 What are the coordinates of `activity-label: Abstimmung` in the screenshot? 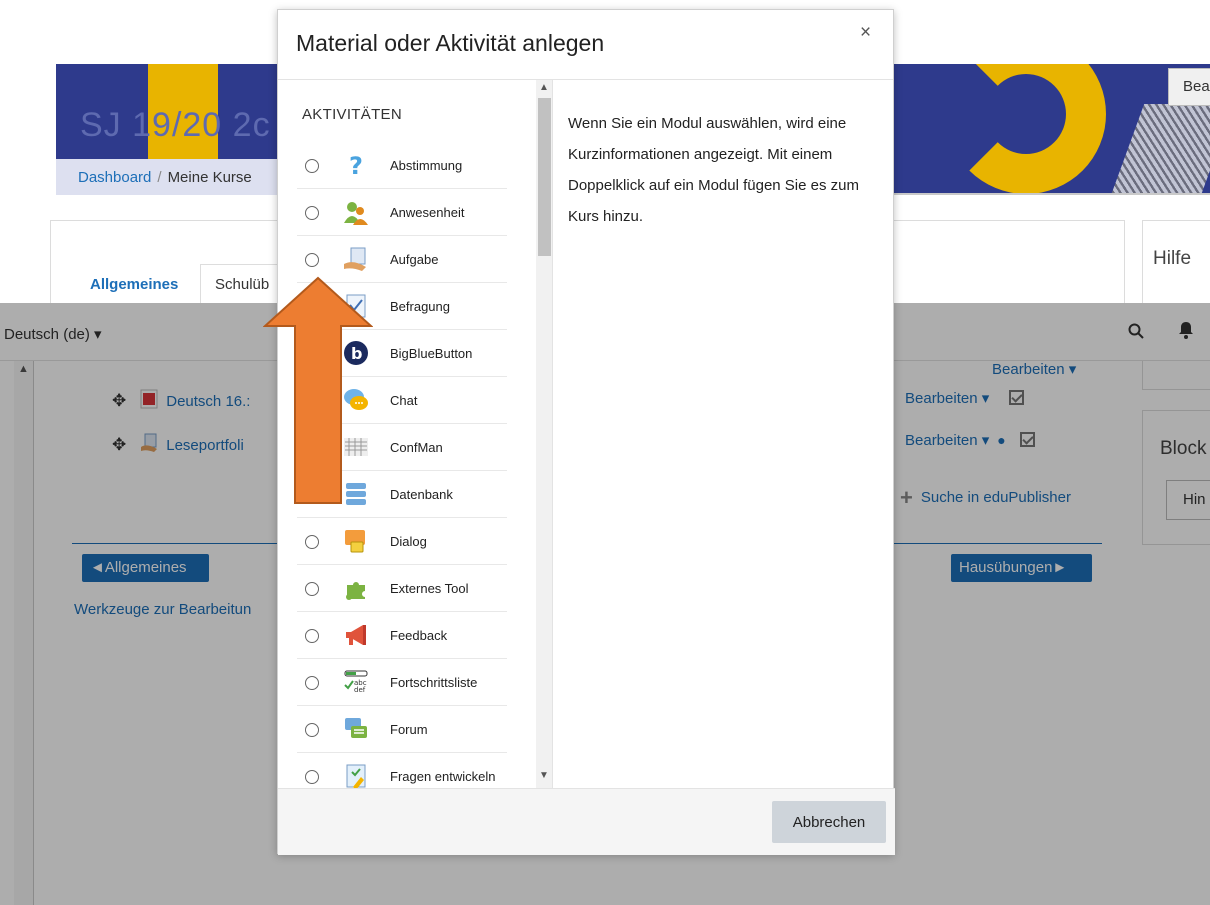 It's located at (426, 165).